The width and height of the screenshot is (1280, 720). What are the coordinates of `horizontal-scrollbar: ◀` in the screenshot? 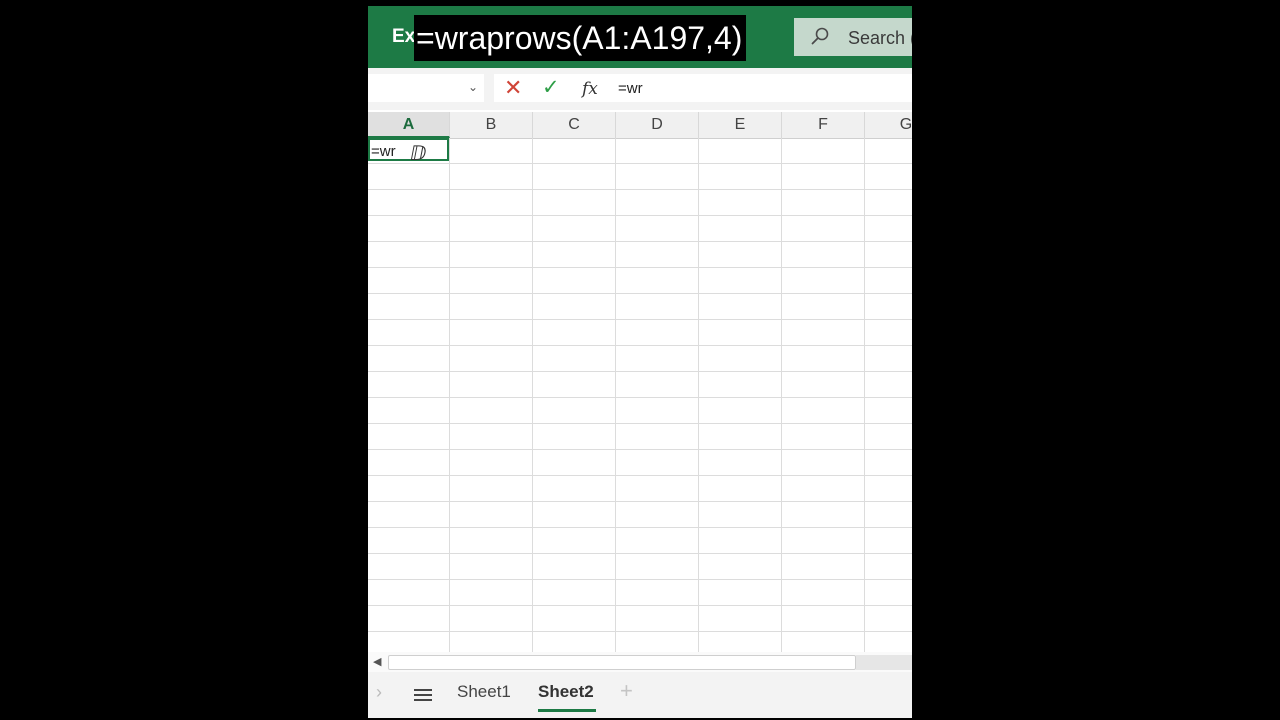 It's located at (640, 662).